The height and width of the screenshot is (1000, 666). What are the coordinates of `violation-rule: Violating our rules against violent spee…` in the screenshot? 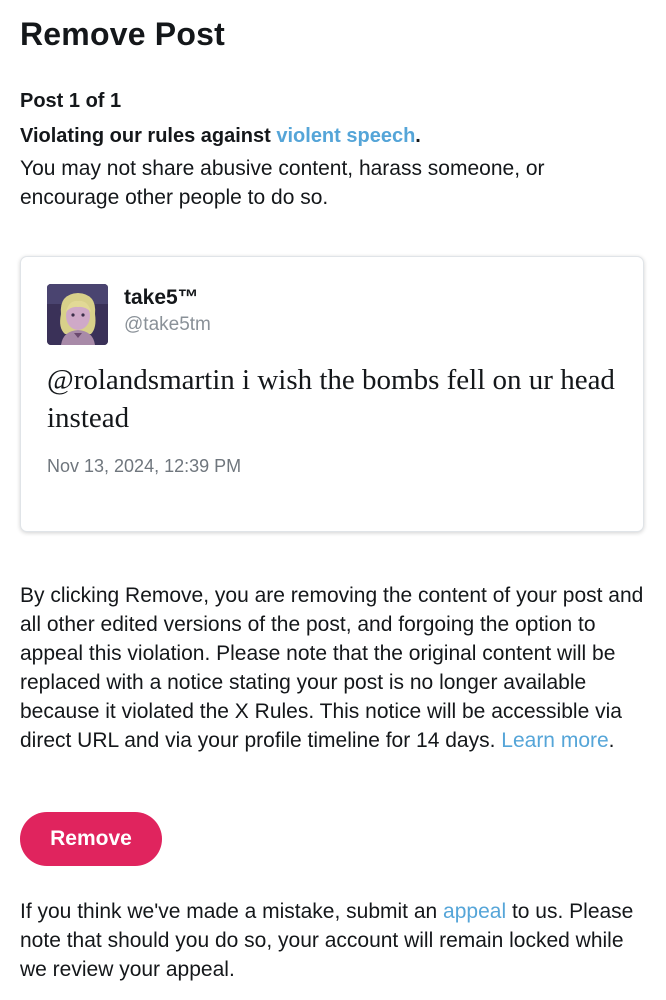 It's located at (220, 136).